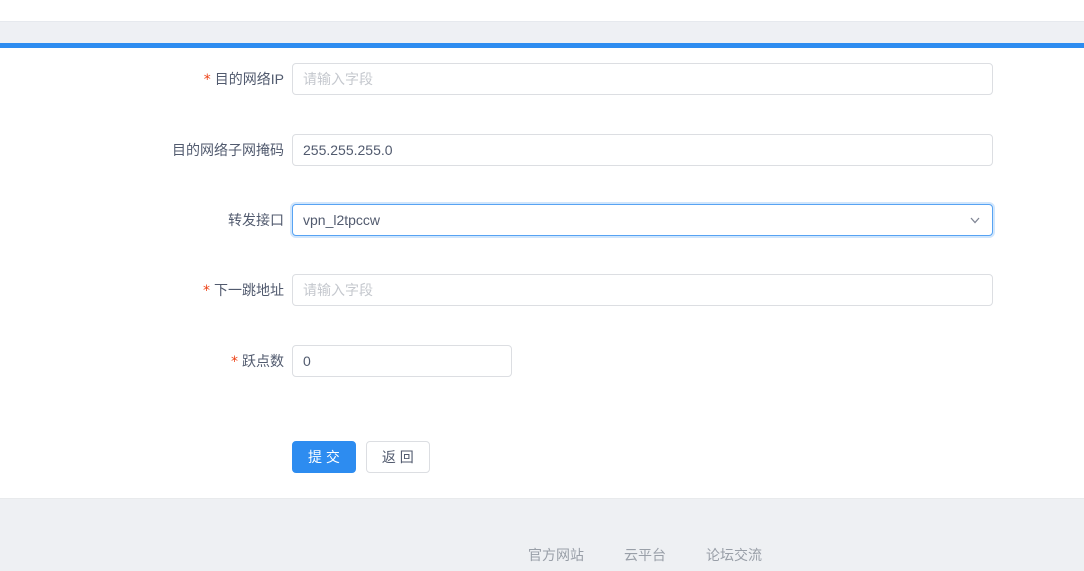 The image size is (1084, 571). I want to click on form-item-forward-interface: 转发接口 vpn_l2tpccw, so click(542, 220).